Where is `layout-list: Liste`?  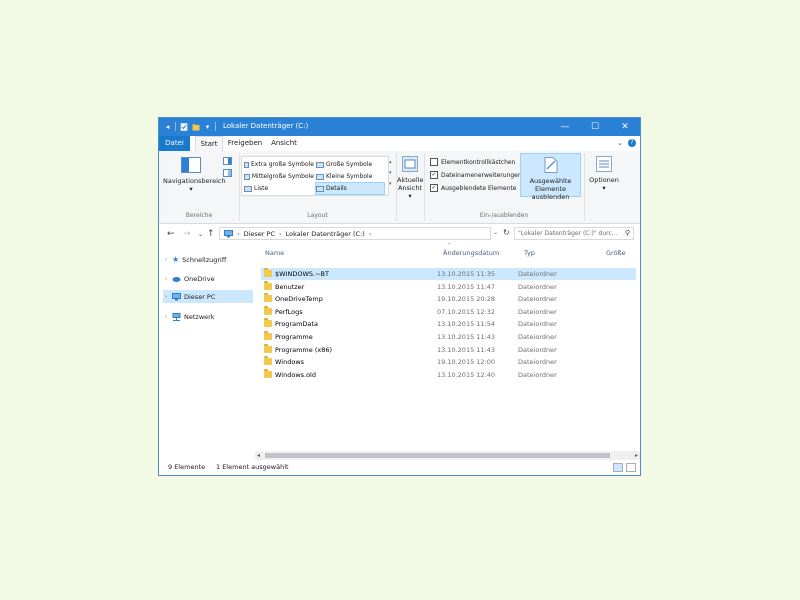
layout-list: Liste is located at coordinates (279, 188).